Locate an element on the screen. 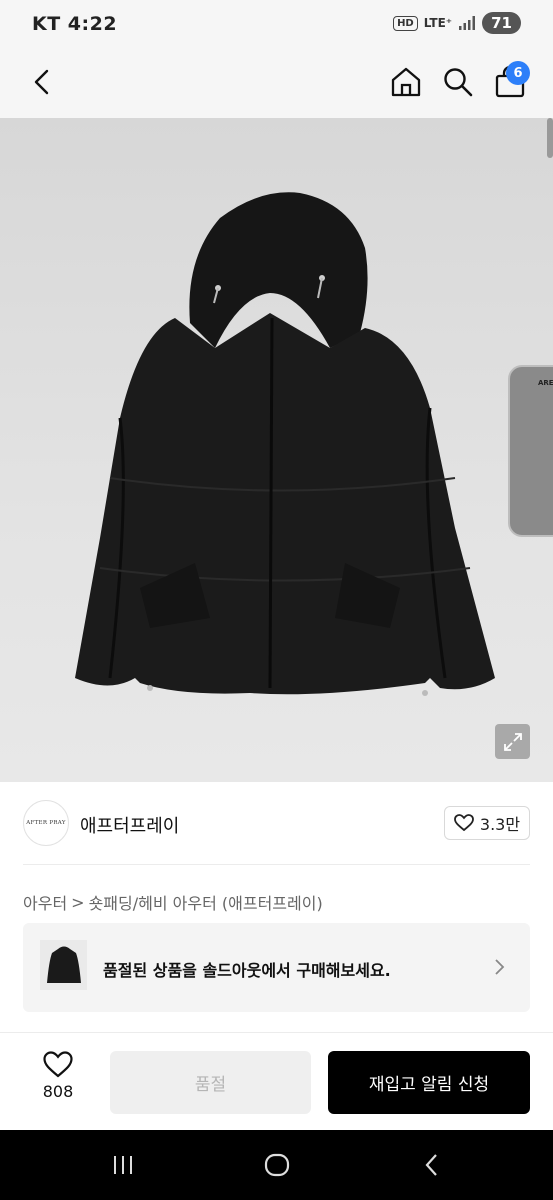 This screenshot has height=1200, width=553. side-preview-thumbnail: AREA is located at coordinates (530, 451).